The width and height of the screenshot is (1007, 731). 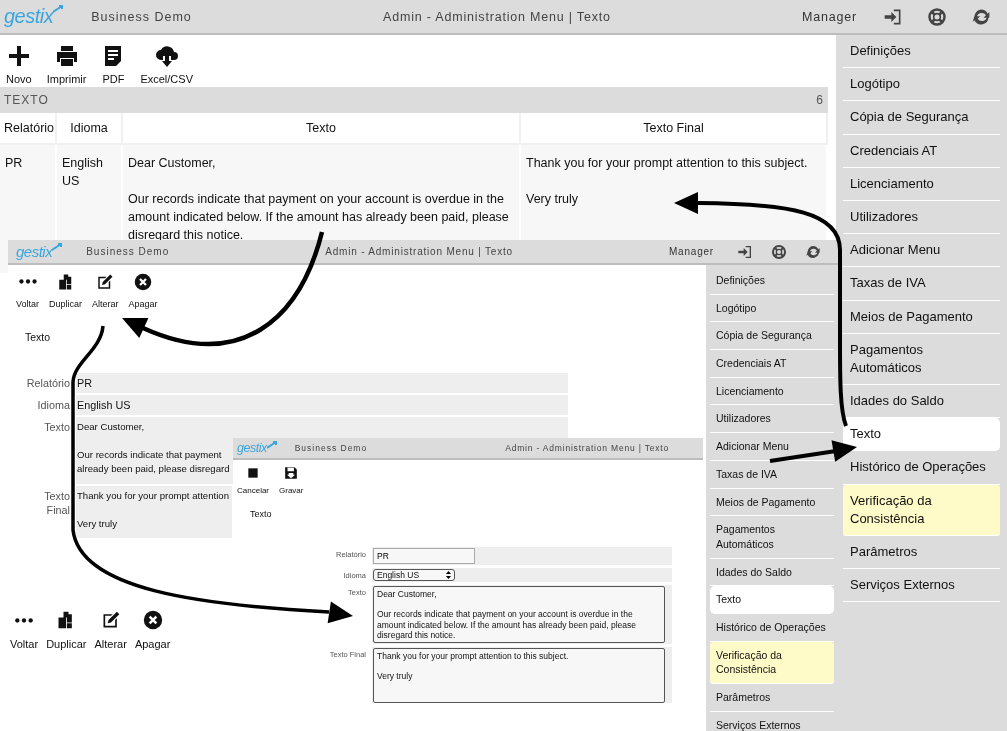 I want to click on logout-button, so click(x=745, y=251).